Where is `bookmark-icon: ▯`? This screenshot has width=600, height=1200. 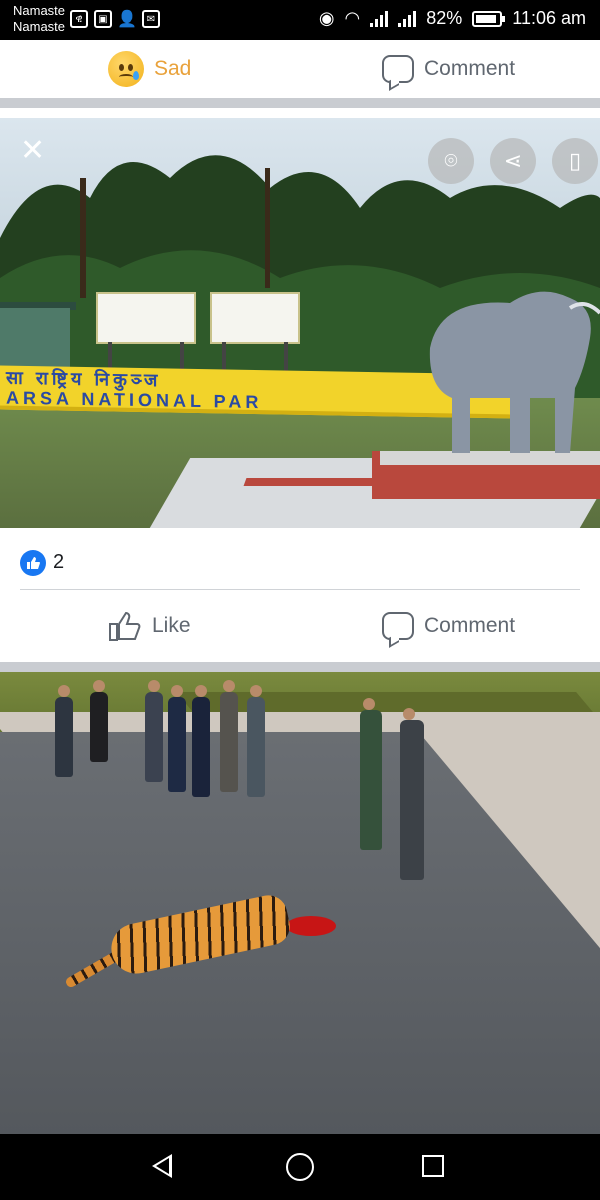 bookmark-icon: ▯ is located at coordinates (575, 161).